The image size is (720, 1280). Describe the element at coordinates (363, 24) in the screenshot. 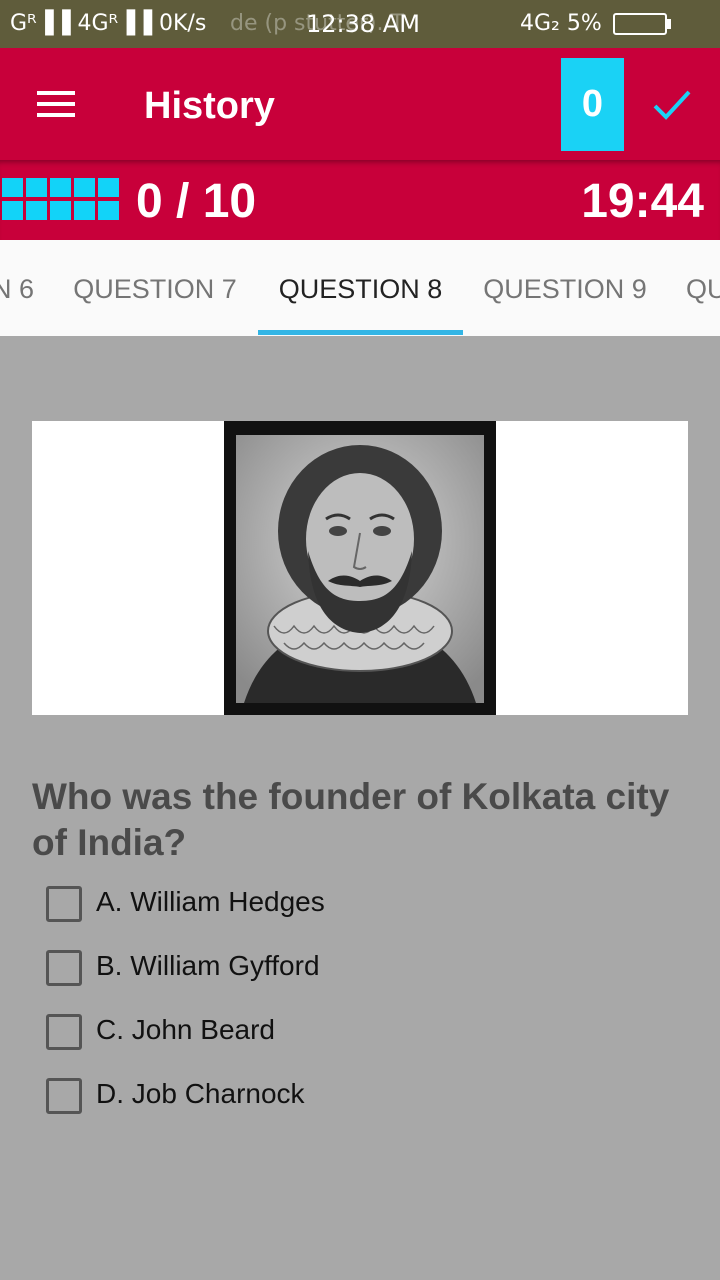

I see `status-time: 12:38 AM` at that location.